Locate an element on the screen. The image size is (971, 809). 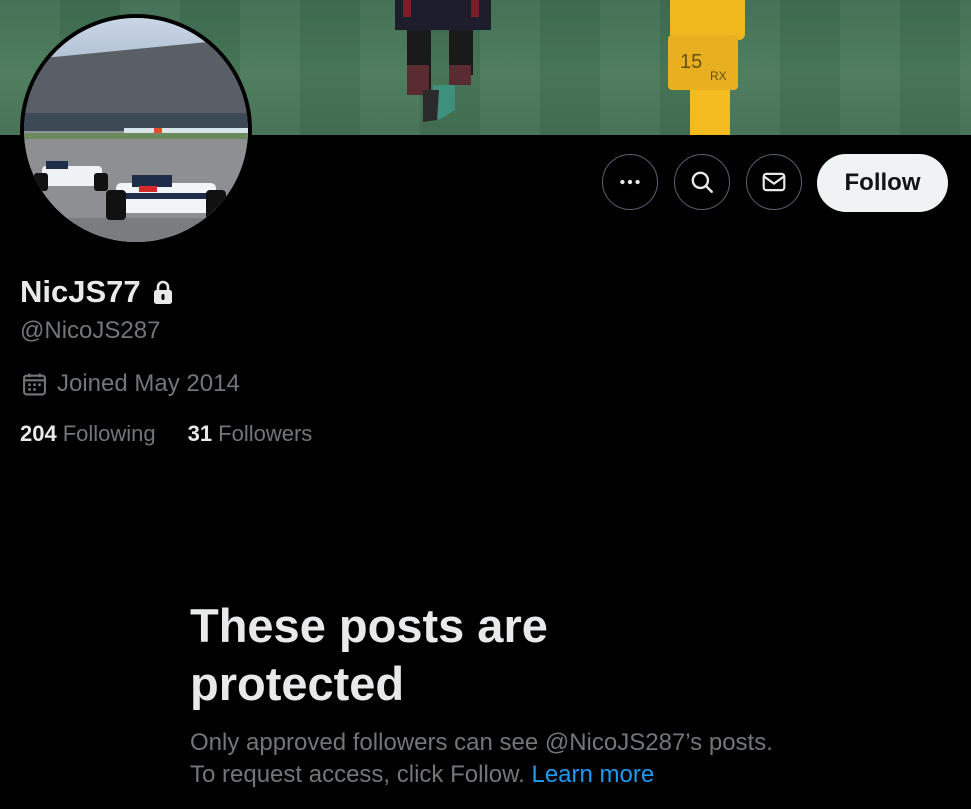
profile-avatar is located at coordinates (136, 130).